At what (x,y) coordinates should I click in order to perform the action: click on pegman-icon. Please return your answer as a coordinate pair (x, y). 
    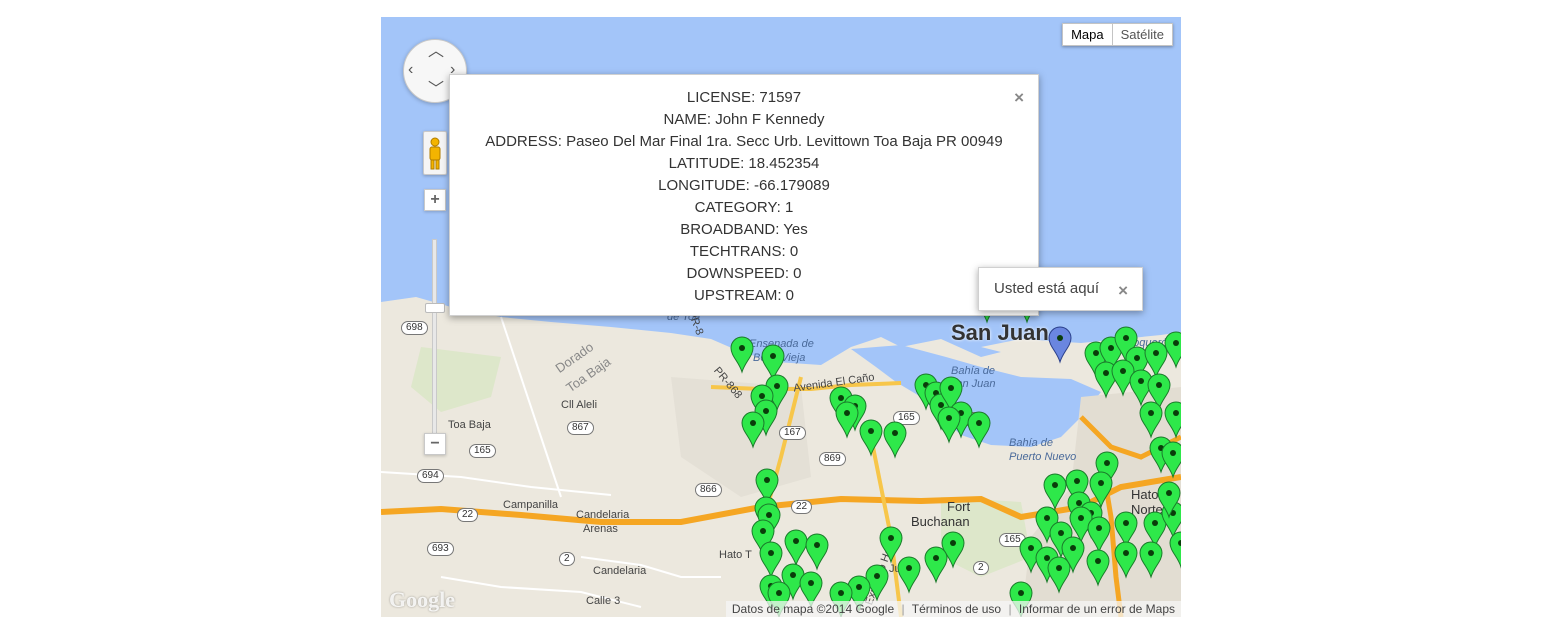
    Looking at the image, I should click on (435, 153).